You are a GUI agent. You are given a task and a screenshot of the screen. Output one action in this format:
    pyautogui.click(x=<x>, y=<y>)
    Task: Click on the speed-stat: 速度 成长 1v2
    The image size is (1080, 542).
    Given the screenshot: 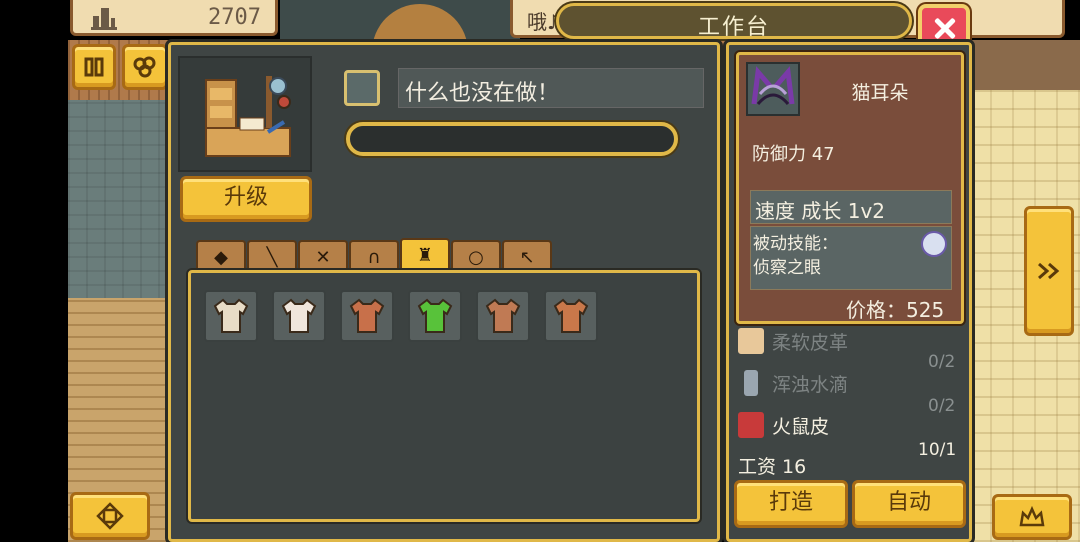 What is the action you would take?
    pyautogui.click(x=820, y=211)
    